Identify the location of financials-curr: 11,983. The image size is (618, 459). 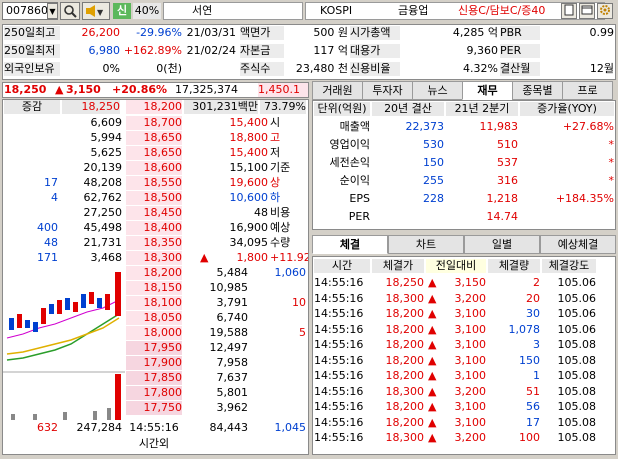
(499, 126).